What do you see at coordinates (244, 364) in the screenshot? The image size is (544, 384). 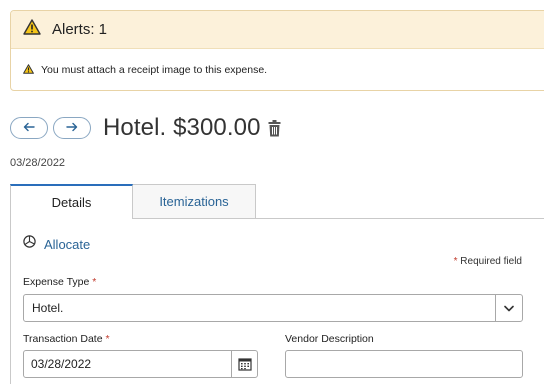 I see `calendar-icon` at bounding box center [244, 364].